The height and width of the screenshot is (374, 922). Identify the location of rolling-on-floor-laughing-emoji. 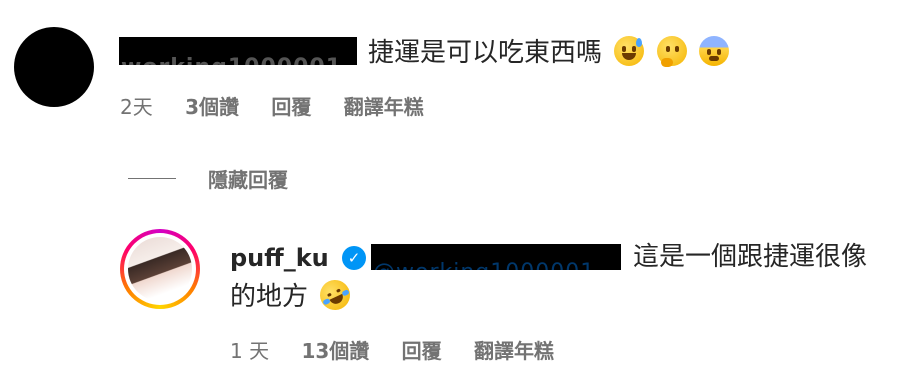
(335, 295).